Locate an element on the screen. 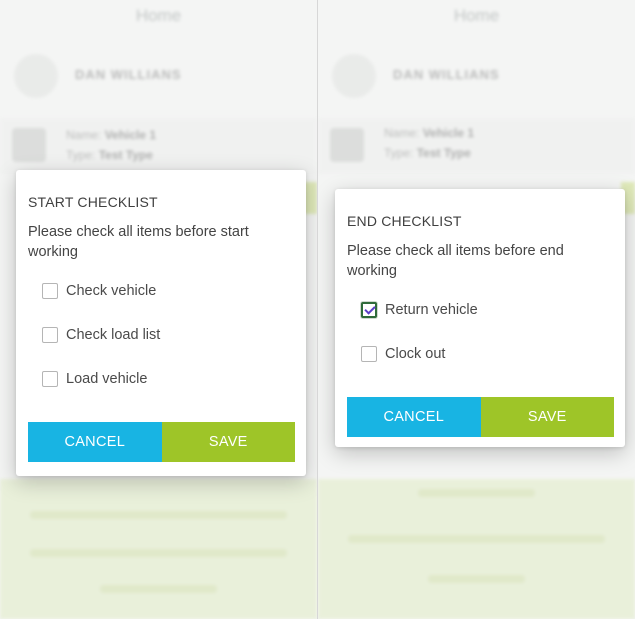 Image resolution: width=635 pixels, height=619 pixels. checkbox-checked is located at coordinates (369, 310).